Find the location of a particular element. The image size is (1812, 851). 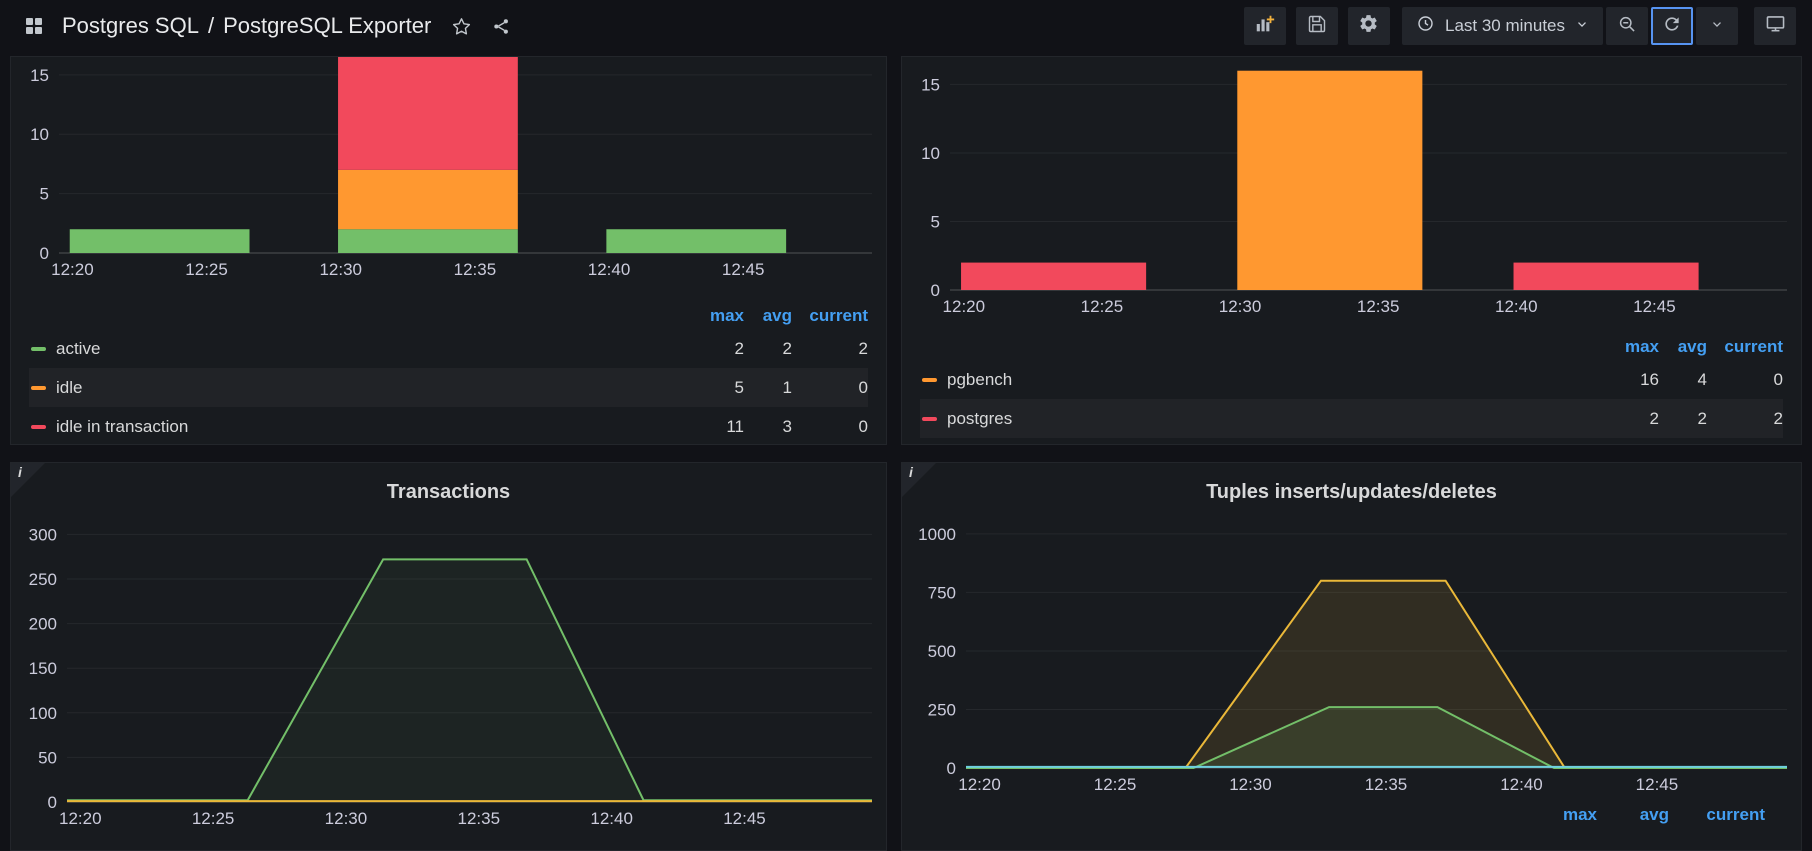

dashboard-breadcrumb: Postgres SQL / PostgreSQL Exporter is located at coordinates (246, 26).